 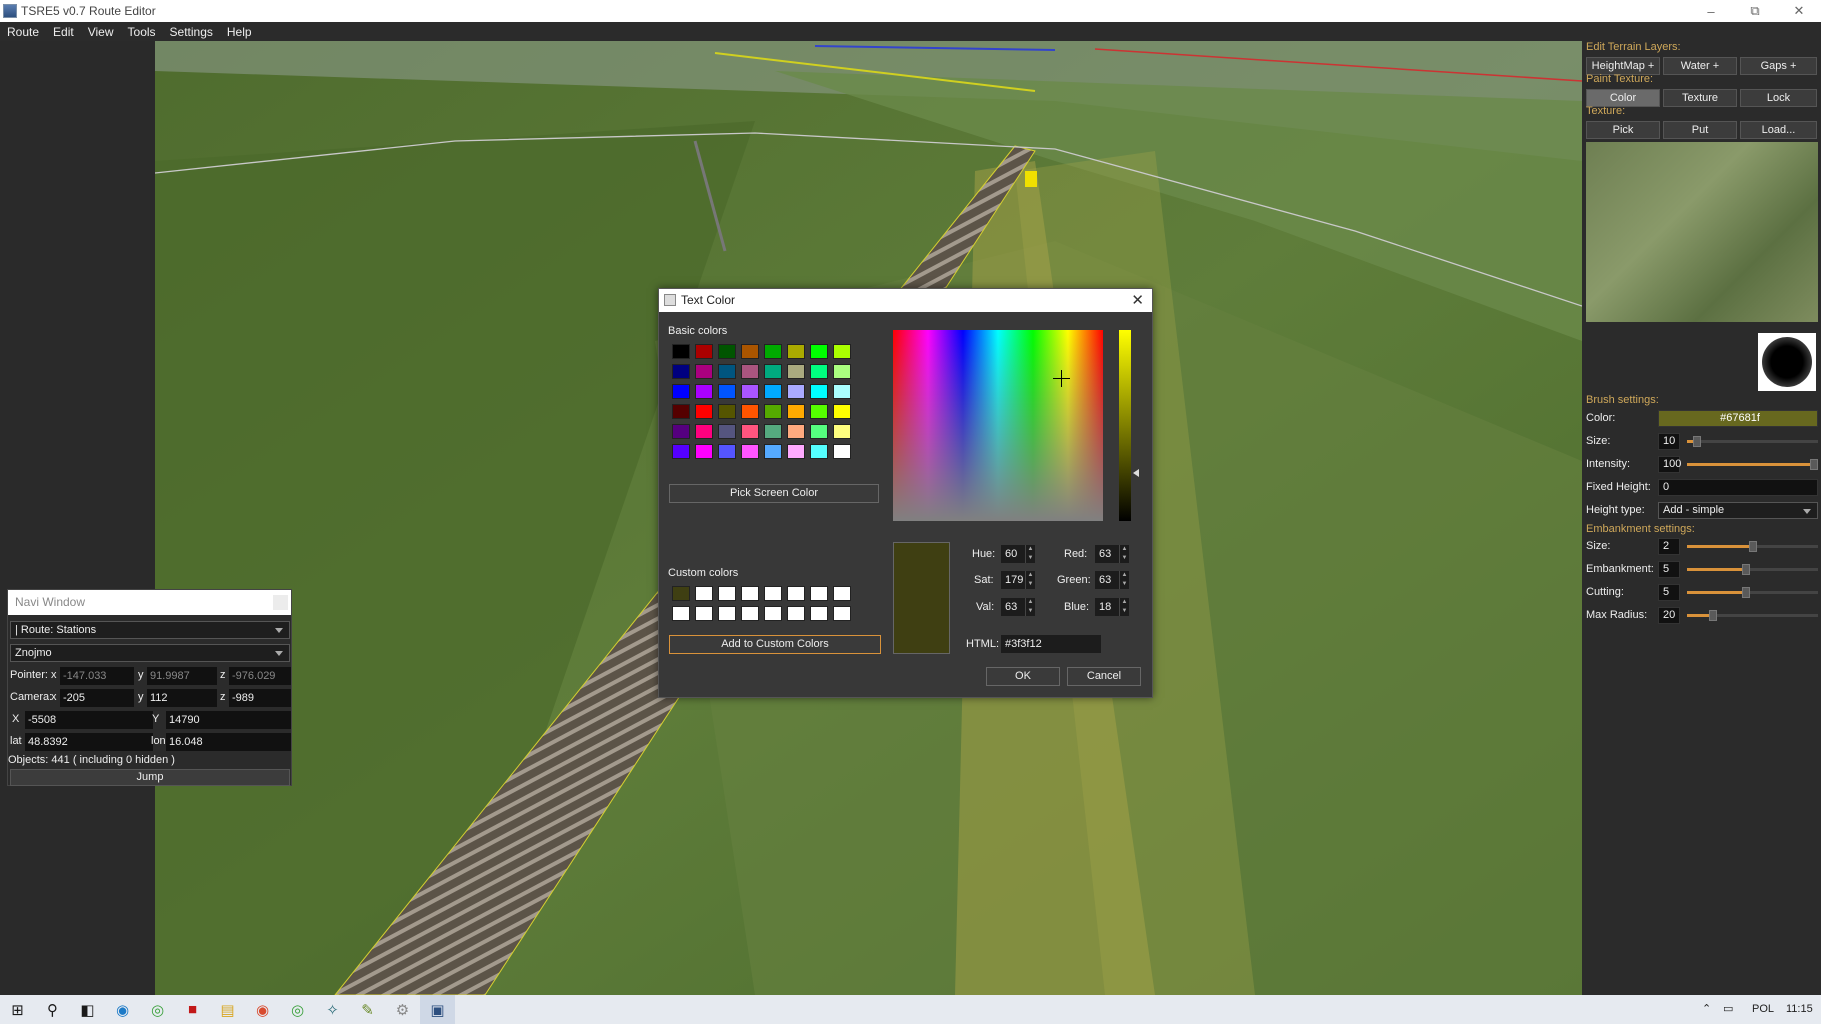 I want to click on gaps-button: Gaps +, so click(x=1778, y=66).